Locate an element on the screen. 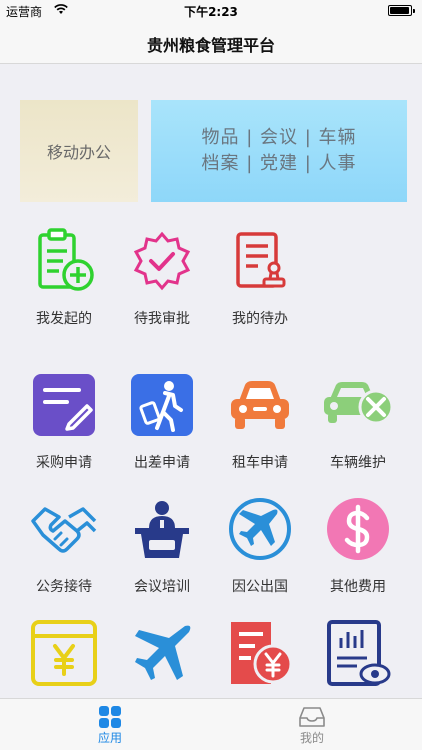 This screenshot has height=750, width=422. mobile-office-banner: 移动办公 is located at coordinates (79, 151).